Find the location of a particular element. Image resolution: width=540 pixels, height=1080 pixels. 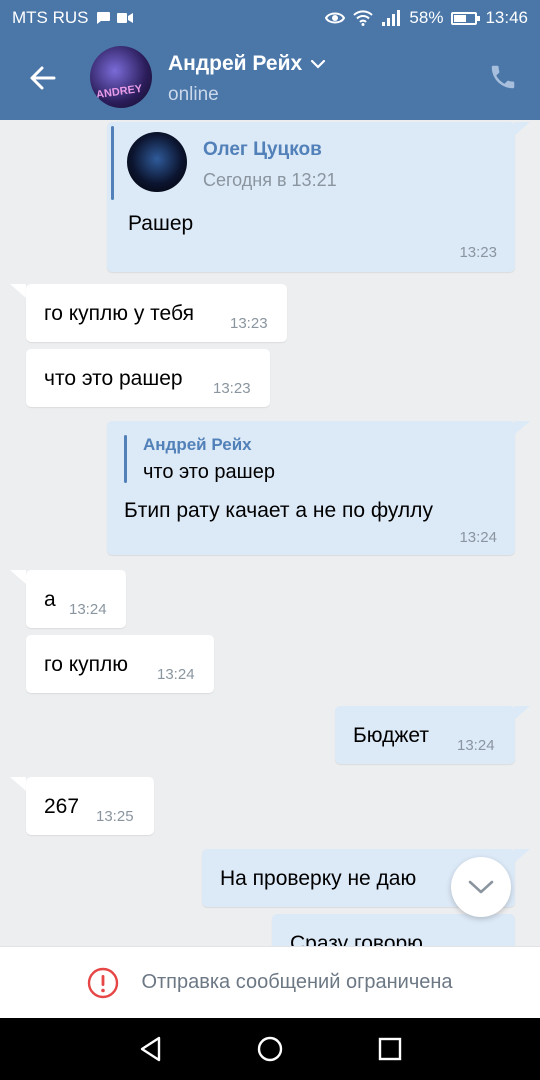

restricted-text: Отправка сообщений ограничена is located at coordinates (297, 982).